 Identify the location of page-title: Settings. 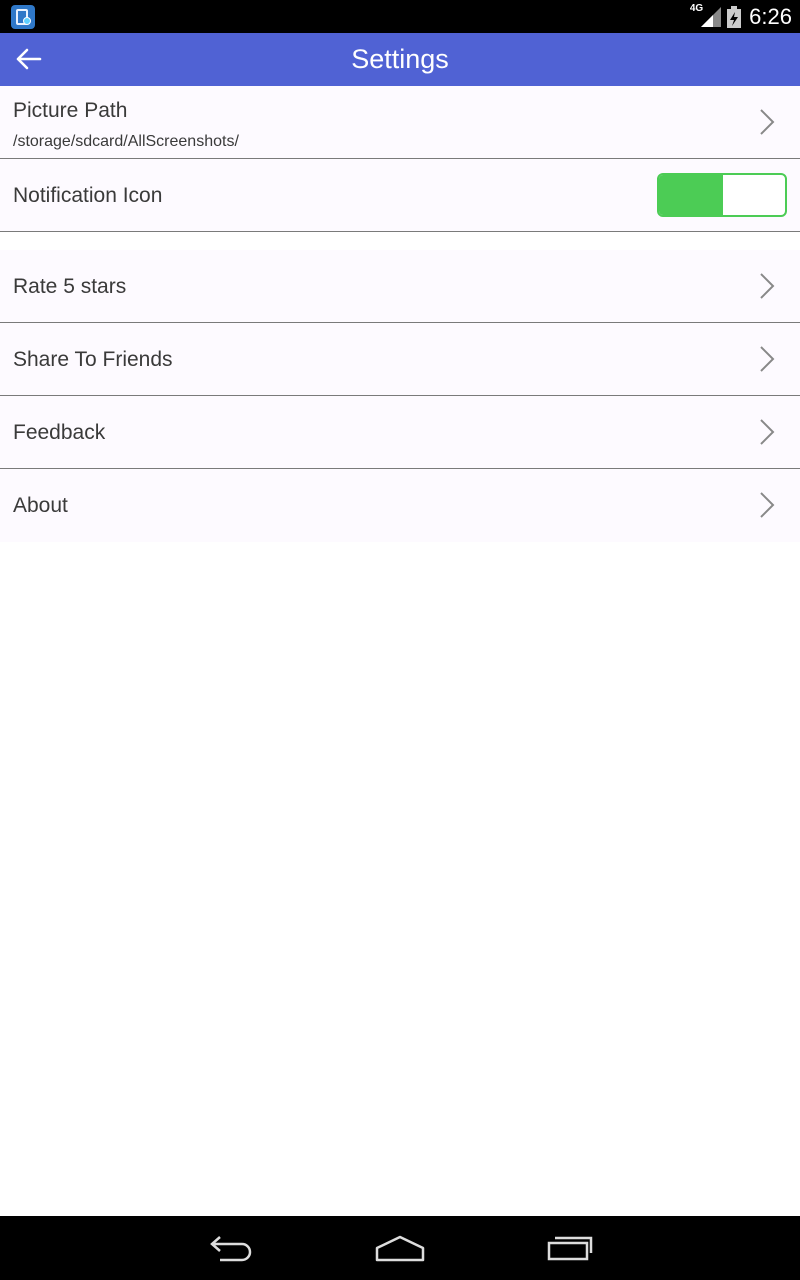
(400, 59).